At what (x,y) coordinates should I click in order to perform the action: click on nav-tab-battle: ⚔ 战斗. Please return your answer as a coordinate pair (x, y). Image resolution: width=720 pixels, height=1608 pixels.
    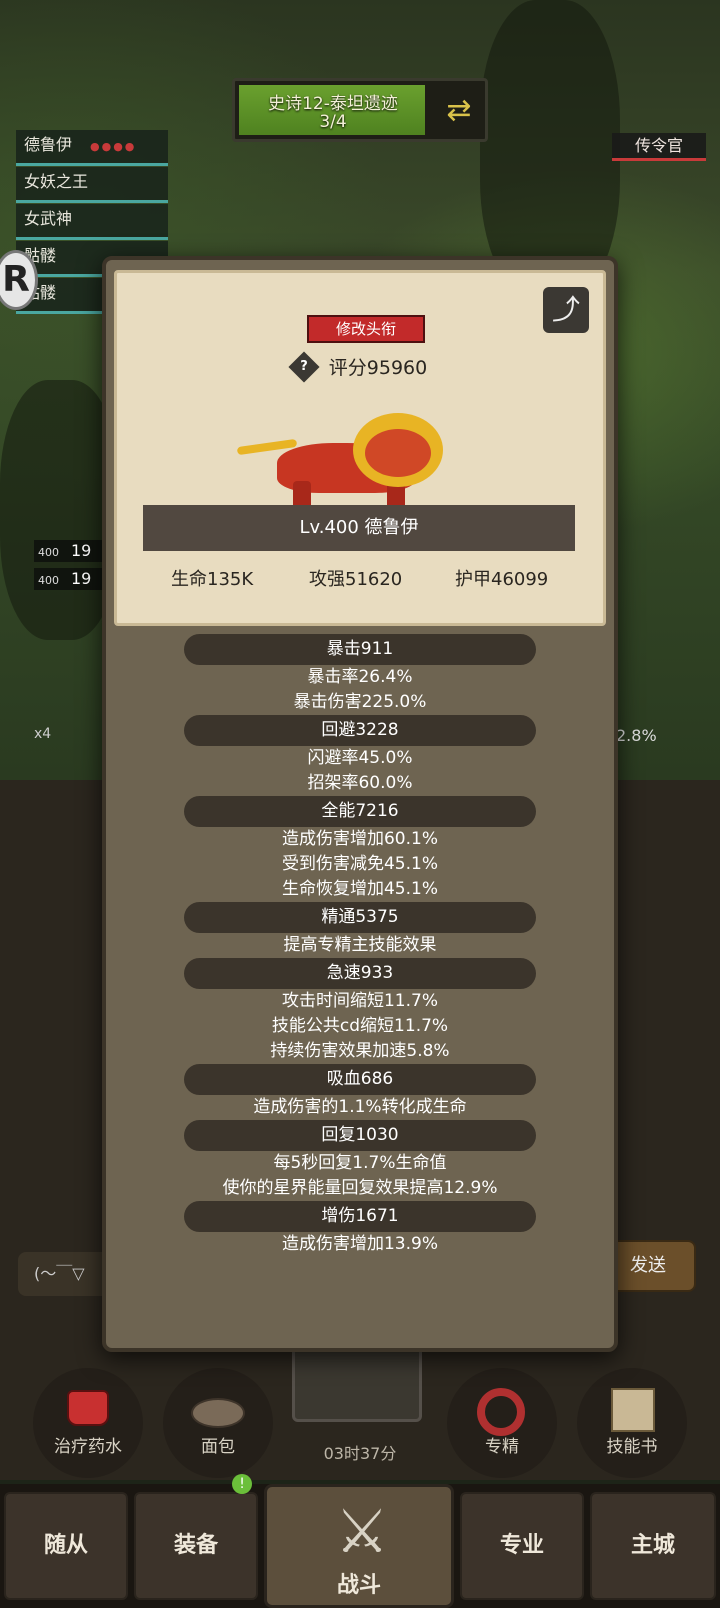
    Looking at the image, I should click on (359, 1546).